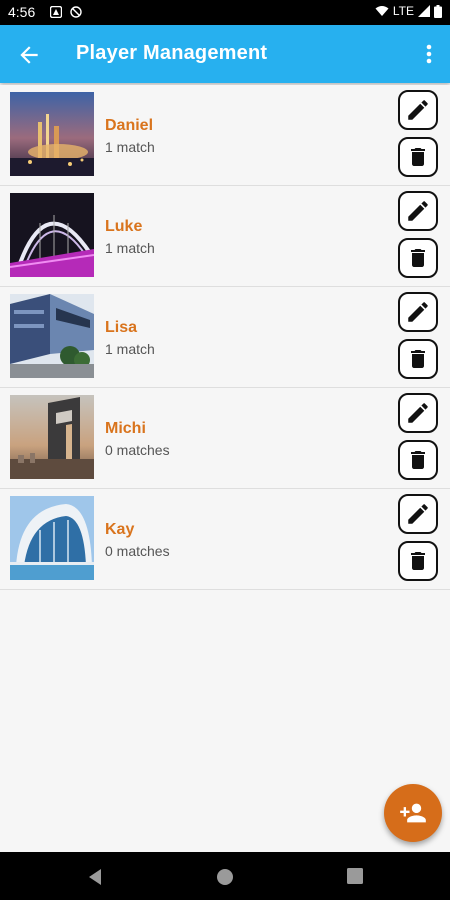  I want to click on back-button, so click(29, 55).